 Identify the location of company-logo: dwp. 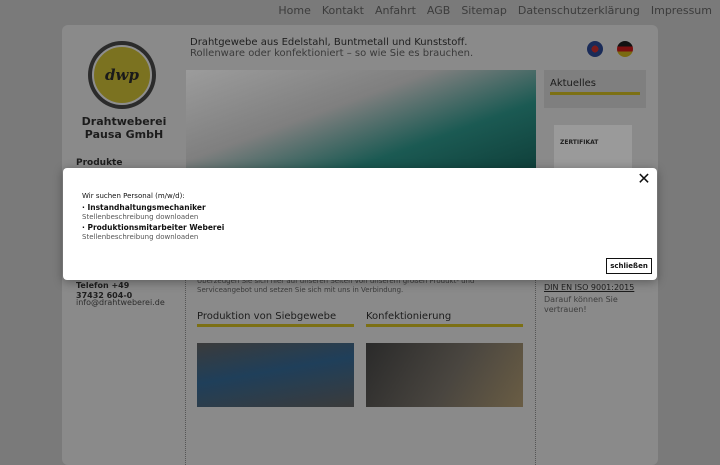
(122, 75).